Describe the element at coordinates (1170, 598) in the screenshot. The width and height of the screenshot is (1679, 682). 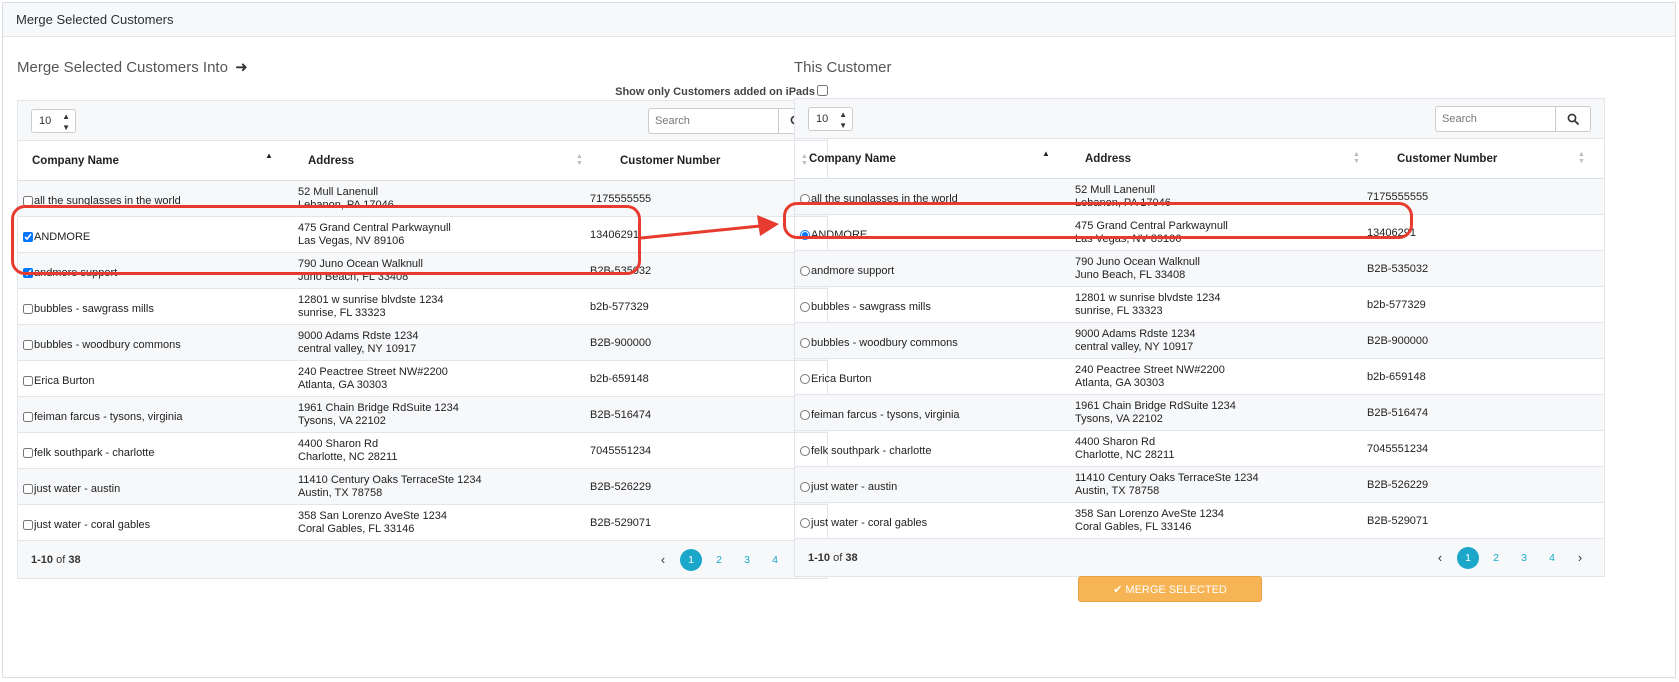
I see `merge-selected-customers-button: ✔ MERGE SELECTED CUSTOMERS` at that location.